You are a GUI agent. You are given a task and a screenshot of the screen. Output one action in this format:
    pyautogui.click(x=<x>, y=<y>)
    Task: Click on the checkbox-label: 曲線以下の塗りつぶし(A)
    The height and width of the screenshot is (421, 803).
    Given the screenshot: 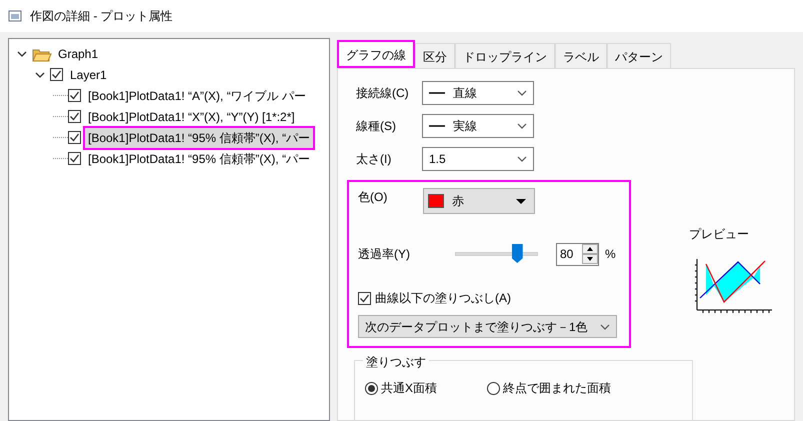 What is the action you would take?
    pyautogui.click(x=443, y=298)
    